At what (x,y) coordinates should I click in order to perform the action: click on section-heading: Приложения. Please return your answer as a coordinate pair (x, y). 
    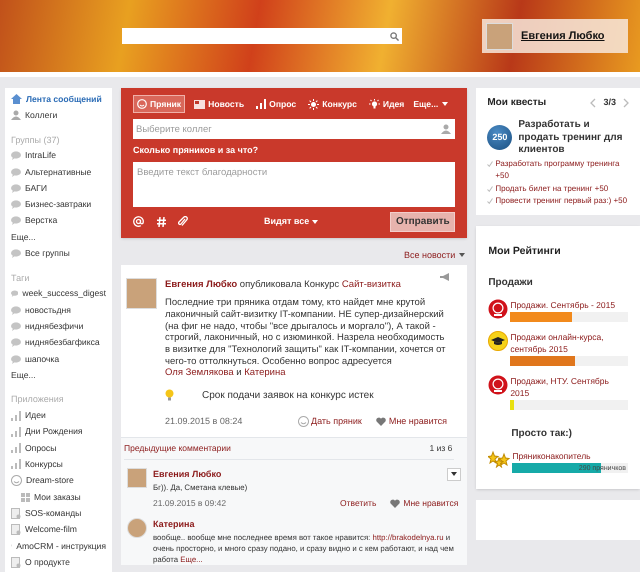
    Looking at the image, I should click on (38, 399).